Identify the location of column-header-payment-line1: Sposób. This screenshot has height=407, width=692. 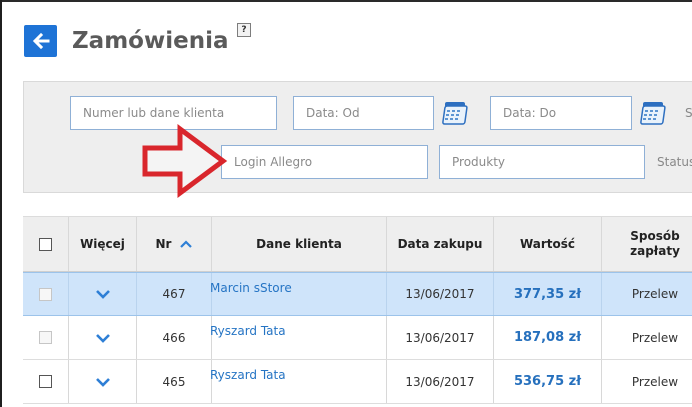
(655, 236).